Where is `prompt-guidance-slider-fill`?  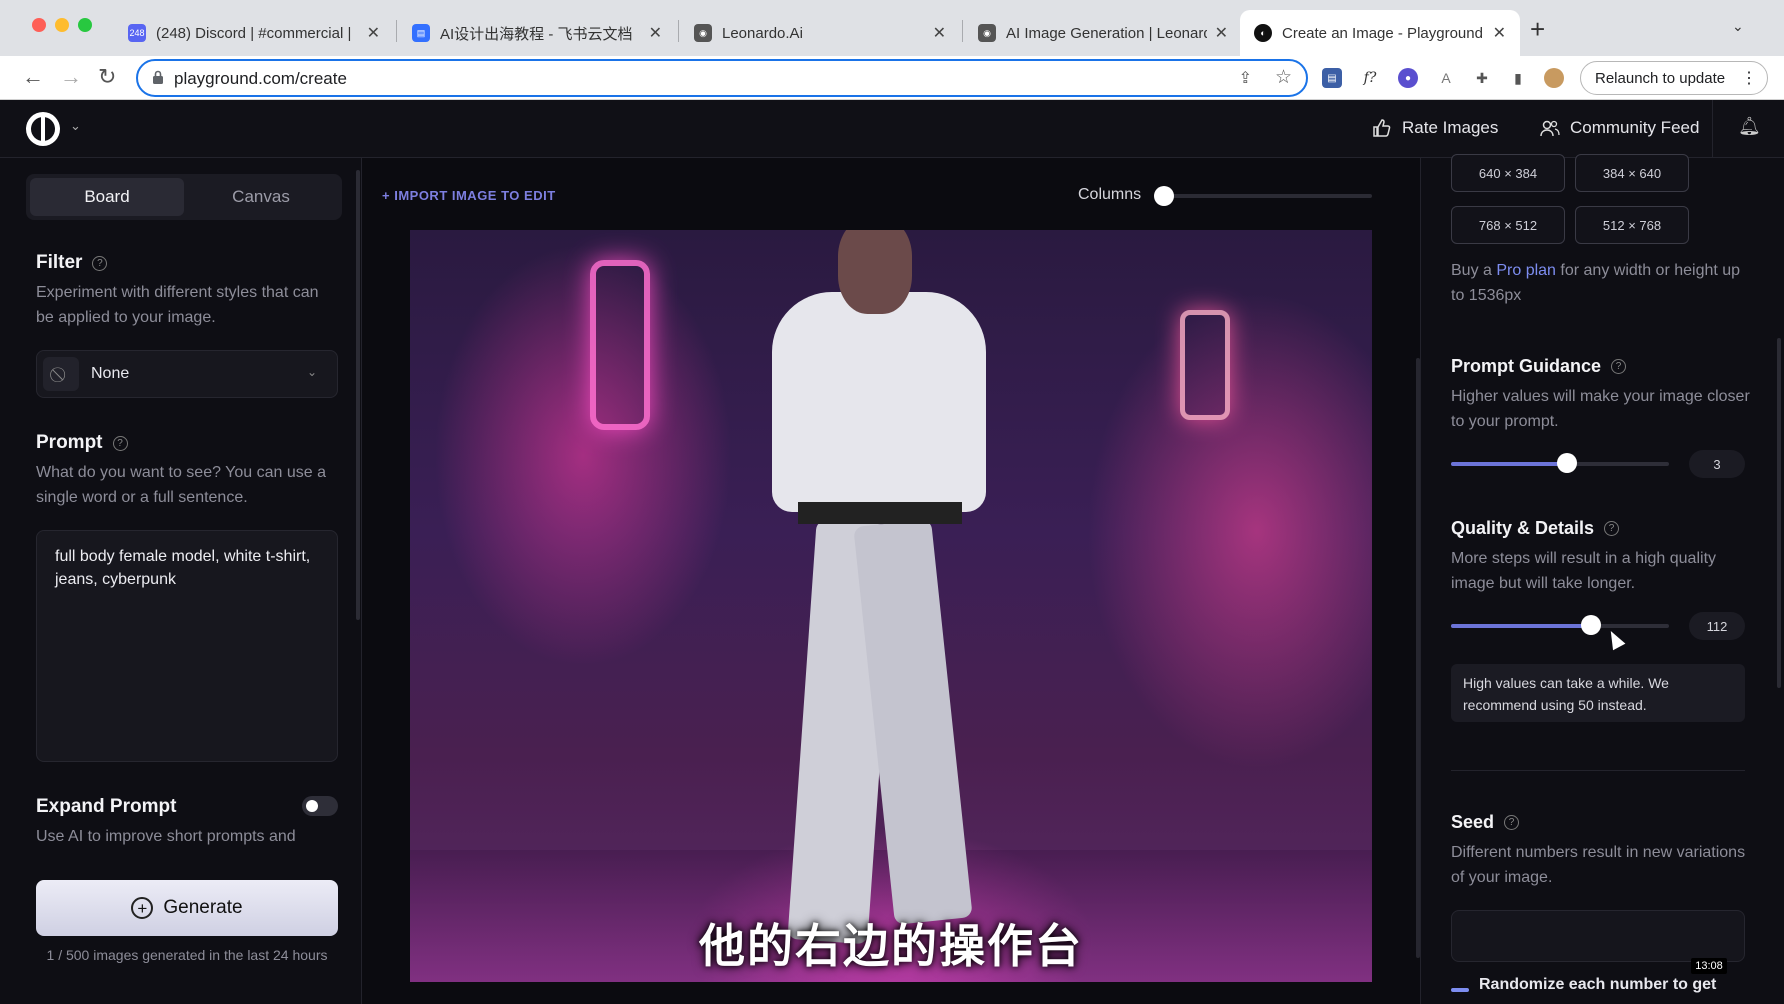 prompt-guidance-slider-fill is located at coordinates (1509, 464).